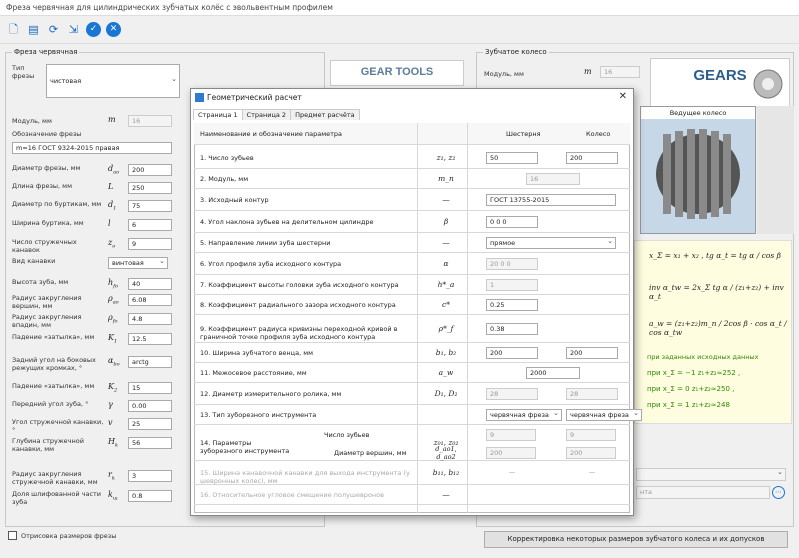 Image resolution: width=799 pixels, height=558 pixels. I want to click on right-bottom-select, so click(711, 474).